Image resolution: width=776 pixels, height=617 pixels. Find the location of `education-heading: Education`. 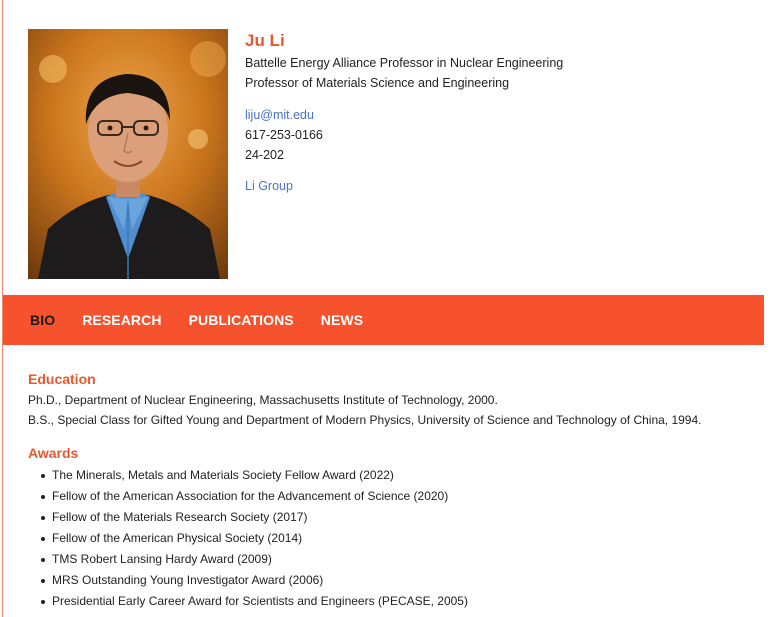

education-heading: Education is located at coordinates (62, 379).